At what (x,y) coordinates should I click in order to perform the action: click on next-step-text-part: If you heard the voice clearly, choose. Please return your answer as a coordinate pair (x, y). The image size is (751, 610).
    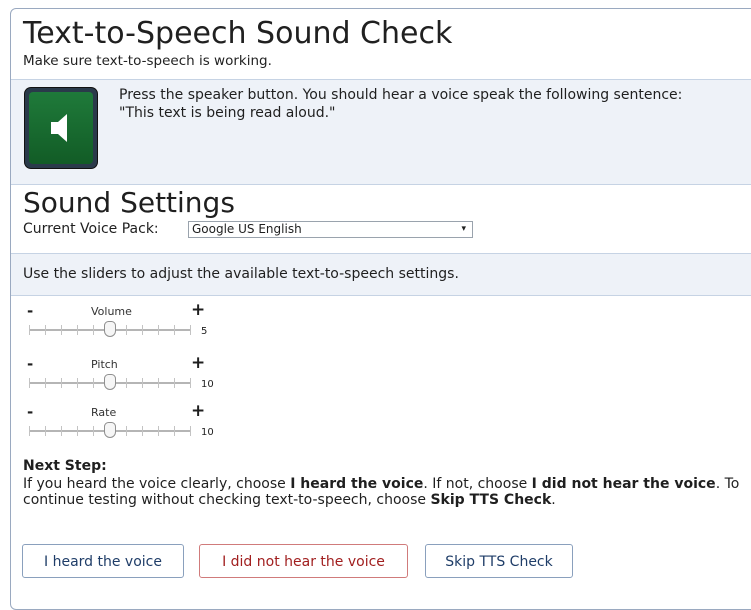
    Looking at the image, I should click on (157, 484).